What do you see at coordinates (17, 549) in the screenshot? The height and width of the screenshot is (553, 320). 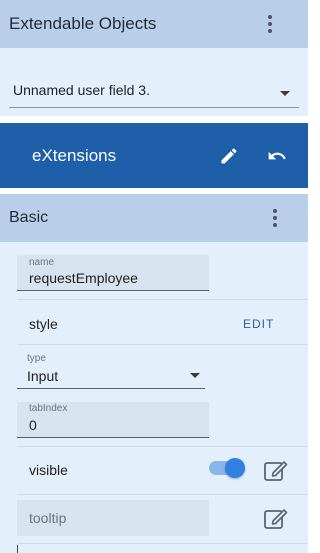 I see `text-cursor` at bounding box center [17, 549].